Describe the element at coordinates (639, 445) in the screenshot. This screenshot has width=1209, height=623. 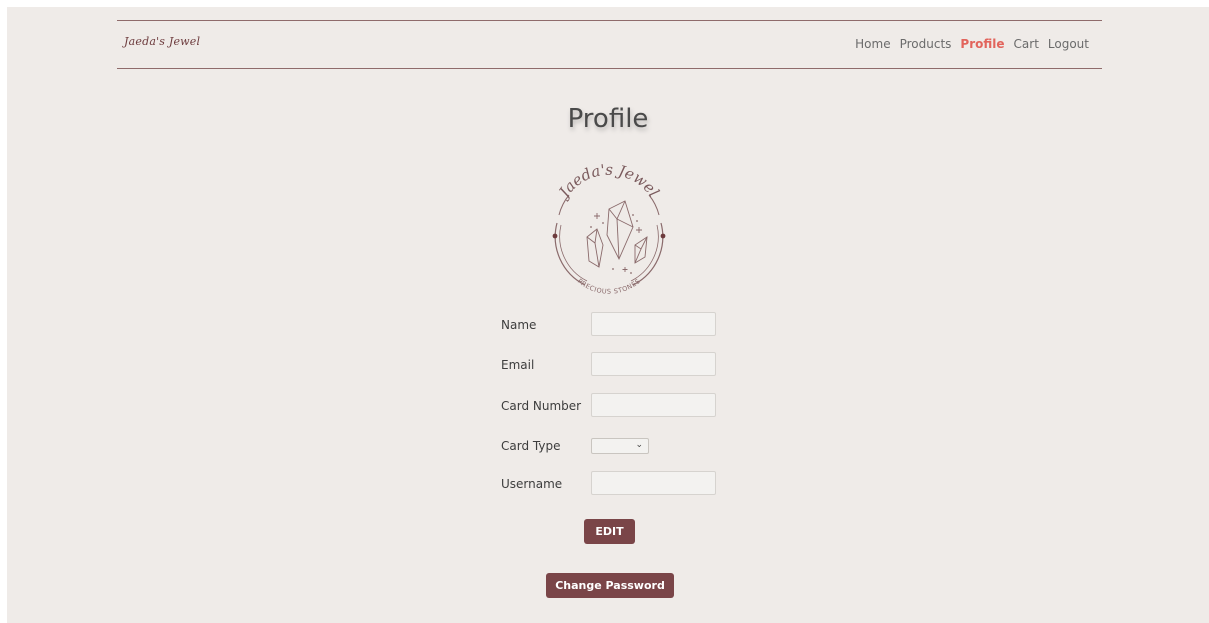
I see `chevron-down-icon: ⌄` at that location.